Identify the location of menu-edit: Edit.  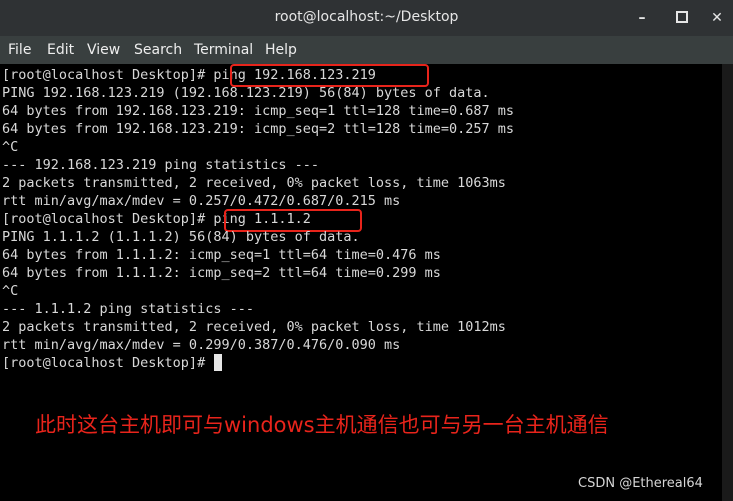
(60, 50).